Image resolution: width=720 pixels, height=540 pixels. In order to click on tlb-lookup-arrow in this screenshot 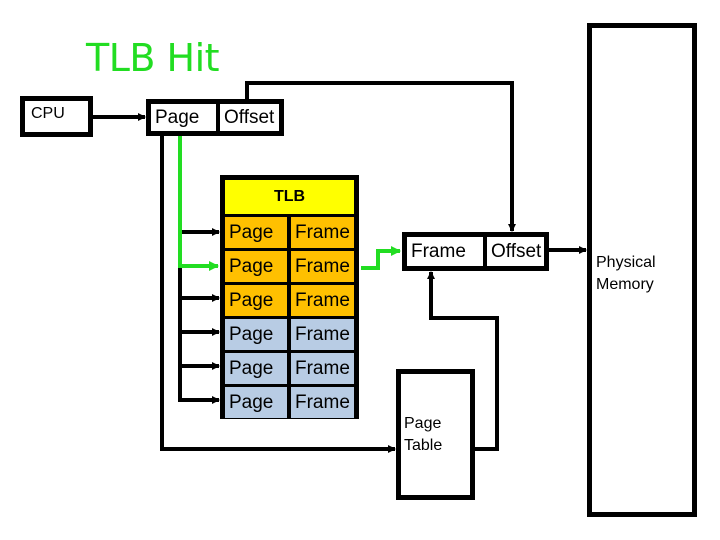, I will do `click(199, 400)`.